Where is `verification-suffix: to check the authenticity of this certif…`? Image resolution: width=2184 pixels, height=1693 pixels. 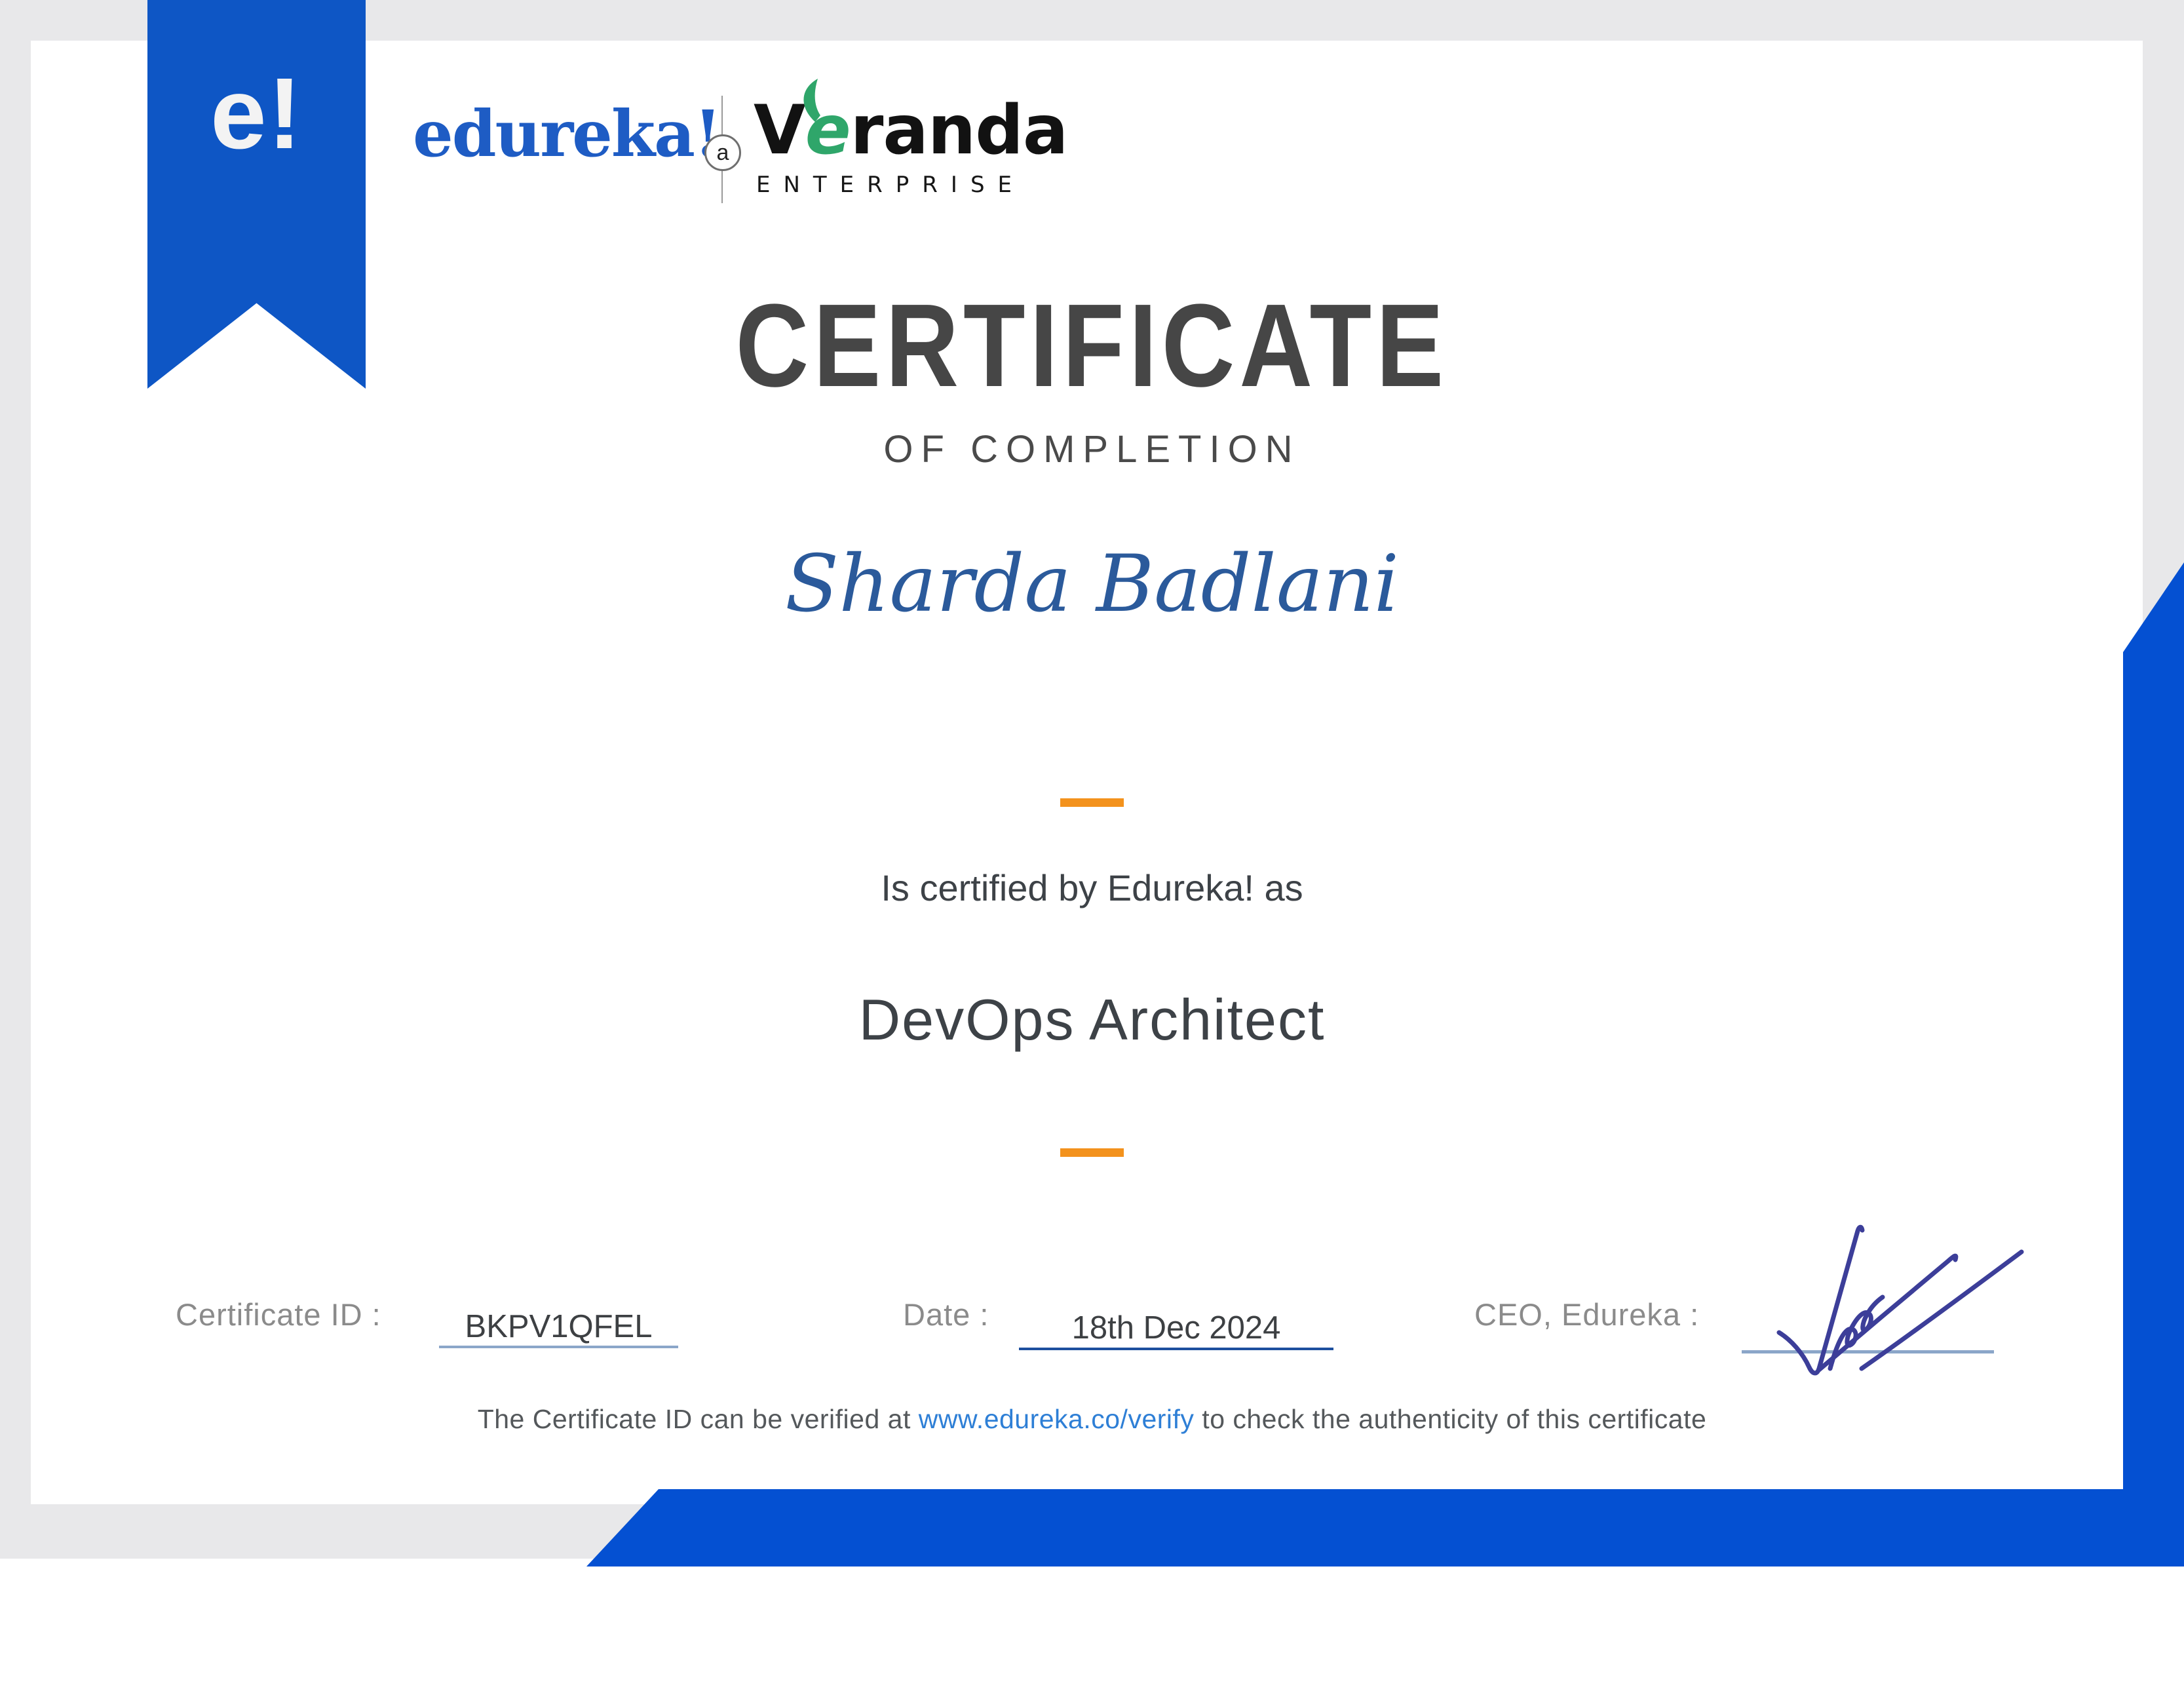 verification-suffix: to check the authenticity of this certif… is located at coordinates (1450, 1419).